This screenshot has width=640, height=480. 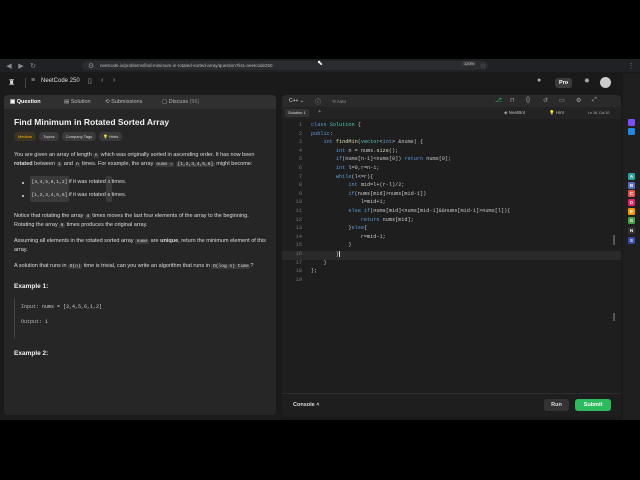 What do you see at coordinates (631, 247) in the screenshot?
I see `extensions-column: ABCDEGNS` at bounding box center [631, 247].